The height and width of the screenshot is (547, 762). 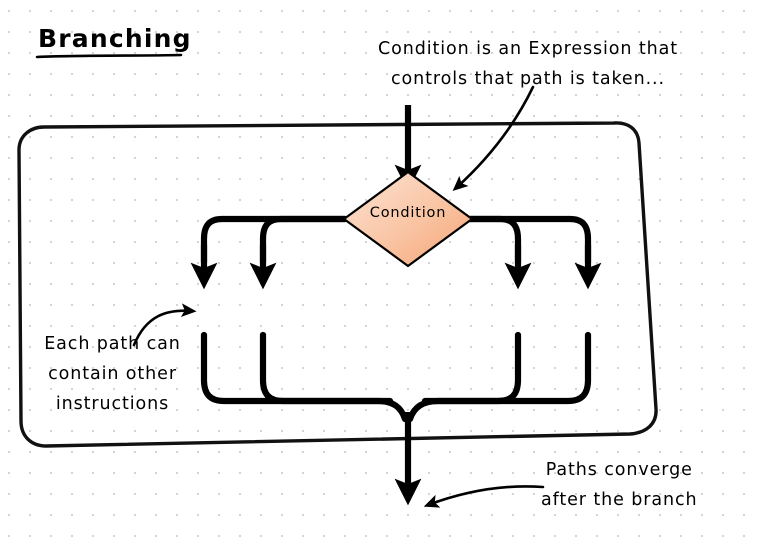 What do you see at coordinates (112, 404) in the screenshot?
I see `path-contents-annotation-line-3: instructions` at bounding box center [112, 404].